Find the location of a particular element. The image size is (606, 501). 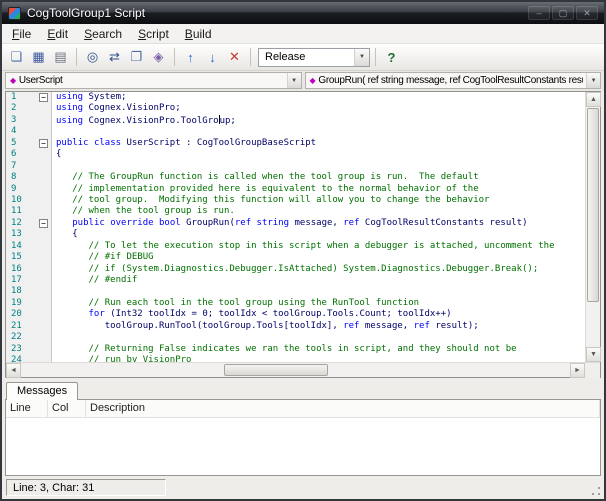

menu-file: File is located at coordinates (21, 34).